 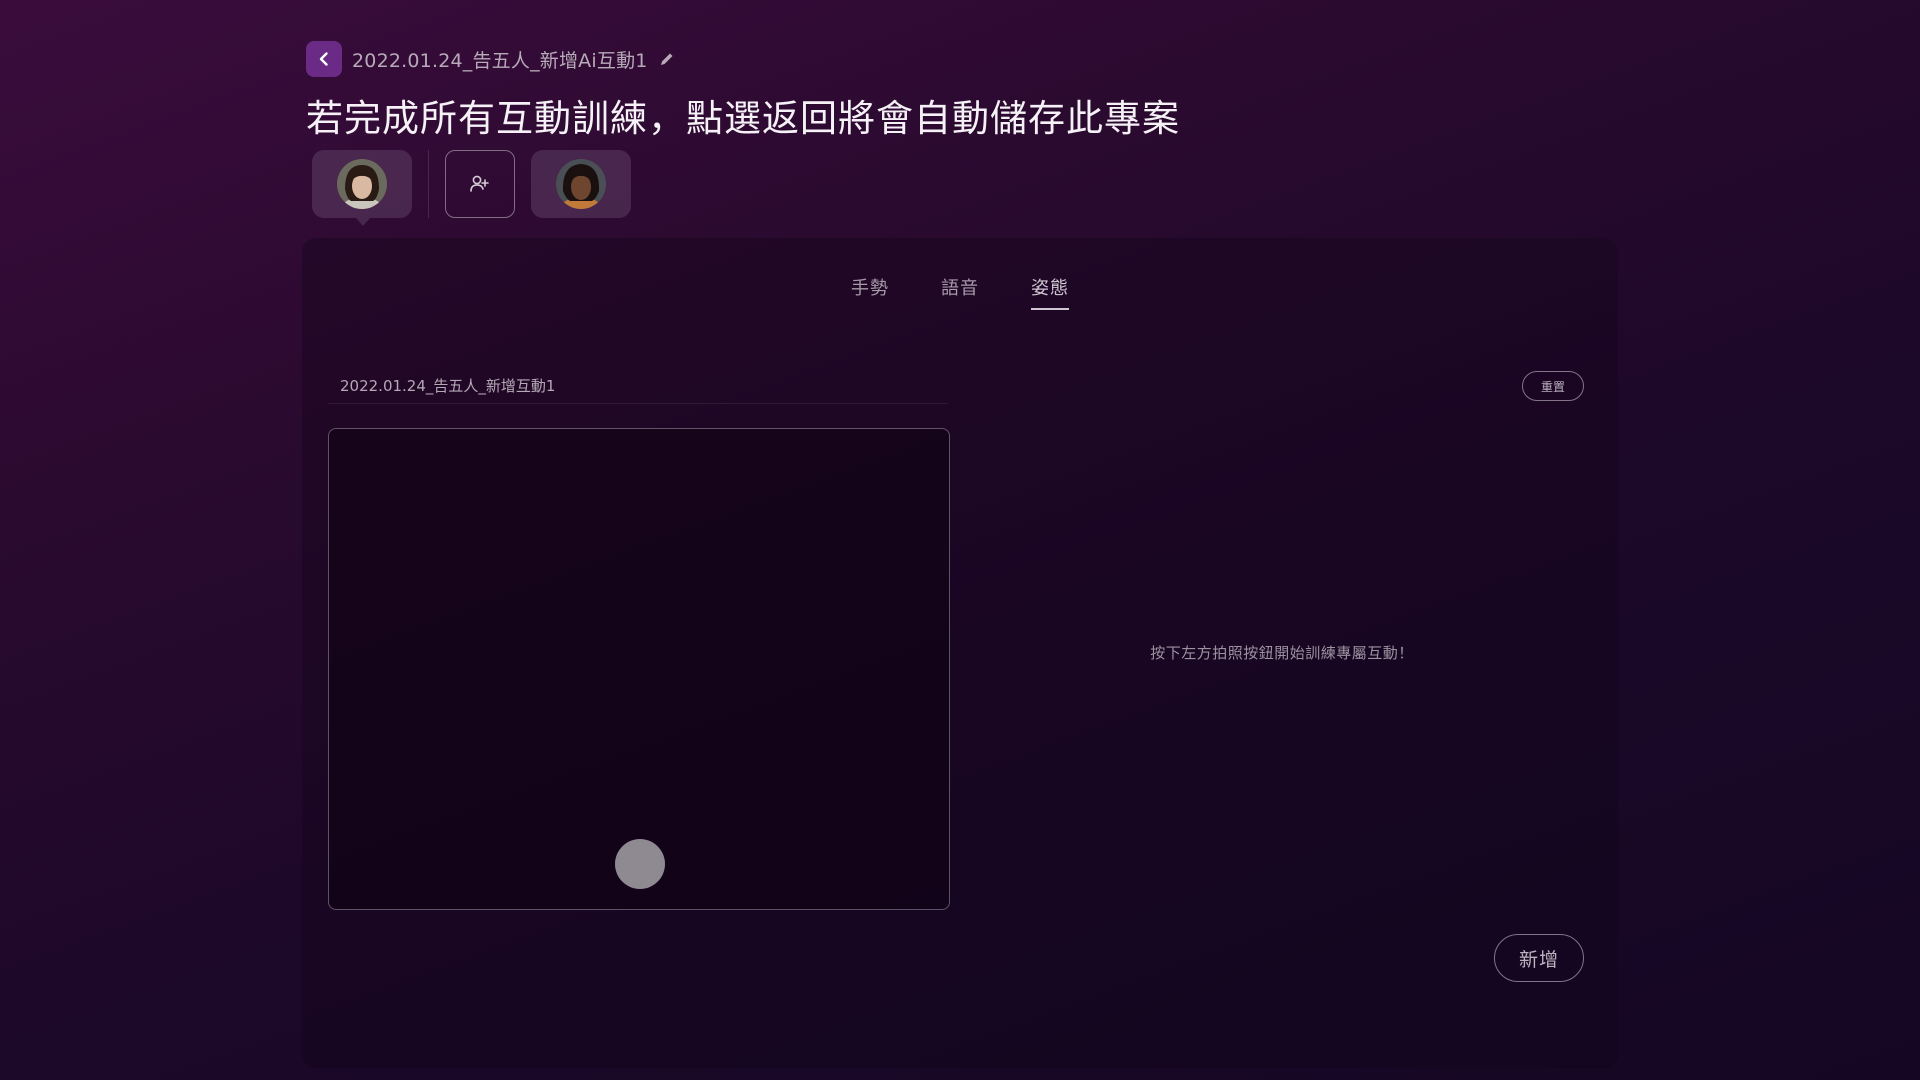 What do you see at coordinates (870, 292) in the screenshot?
I see `tab-gesture: 手勢` at bounding box center [870, 292].